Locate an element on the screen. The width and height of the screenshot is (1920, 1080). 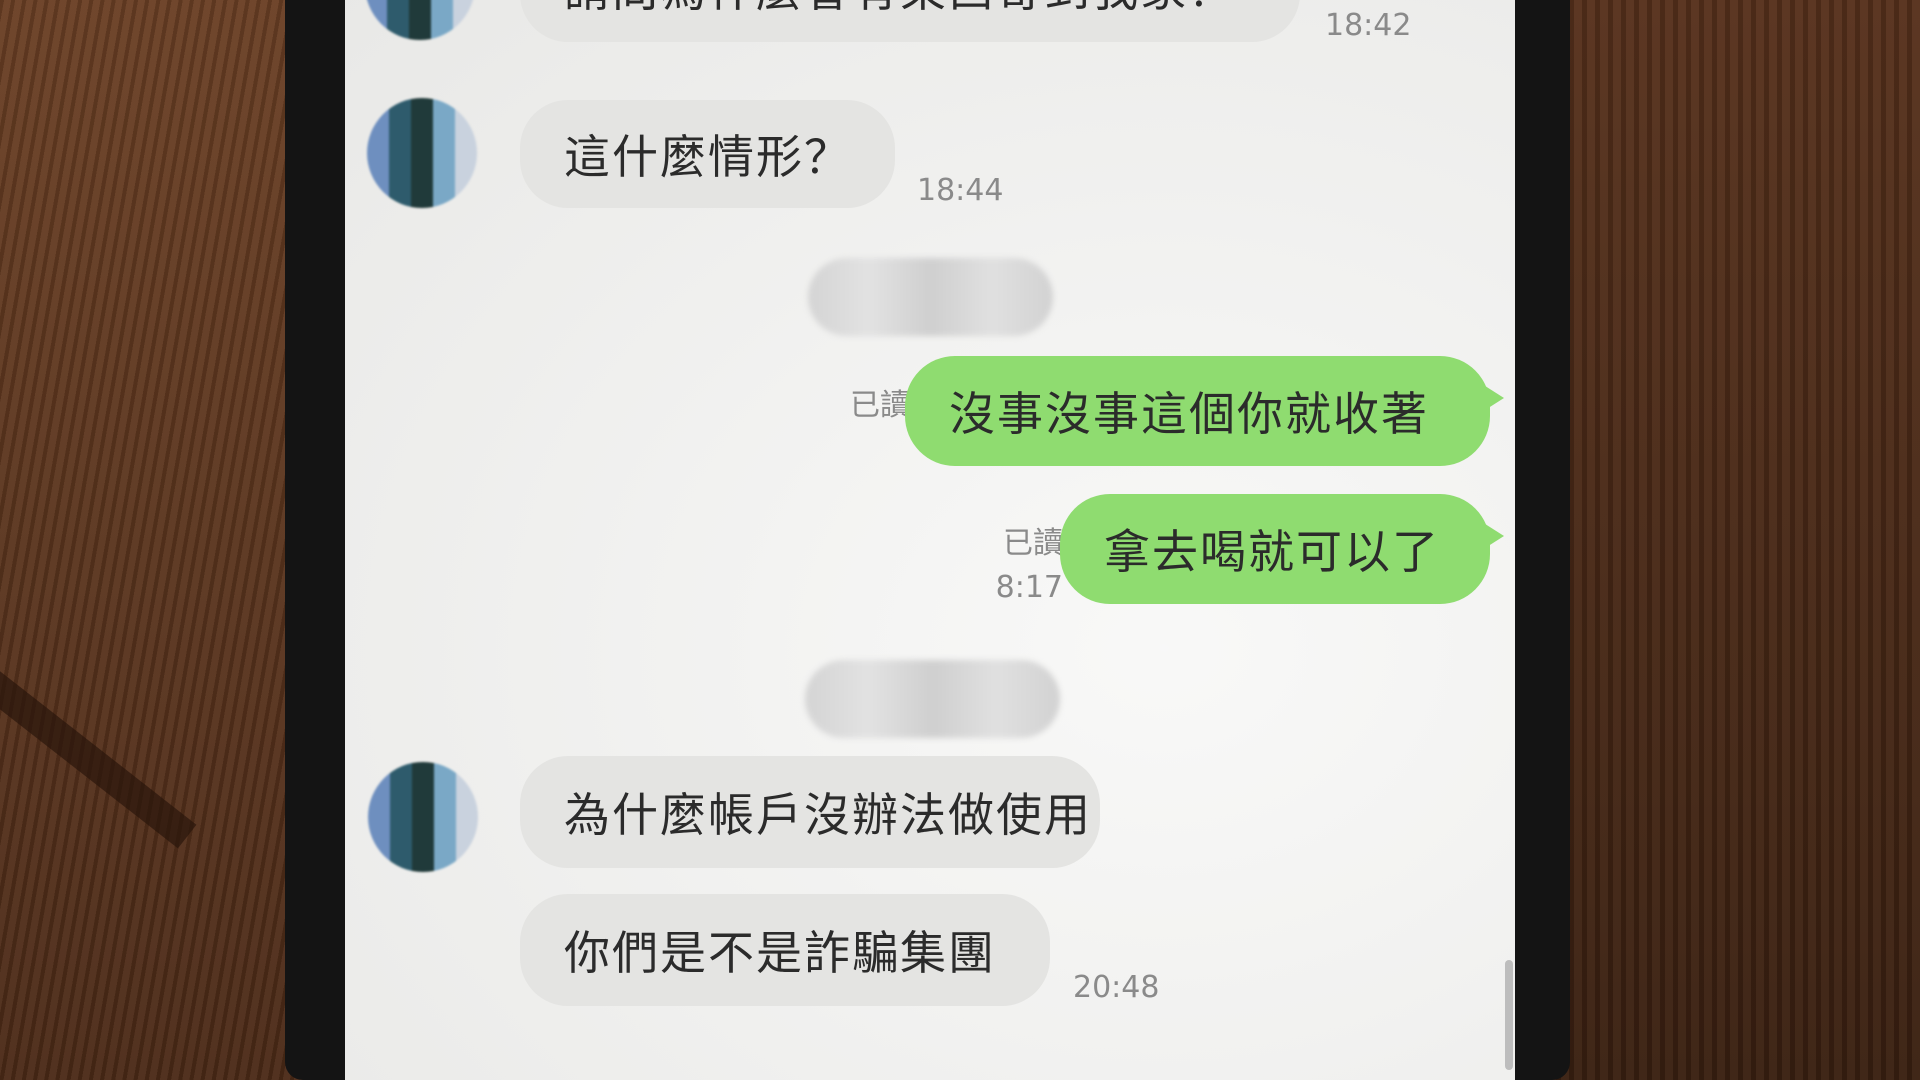
scrollbar is located at coordinates (1509, 1015).